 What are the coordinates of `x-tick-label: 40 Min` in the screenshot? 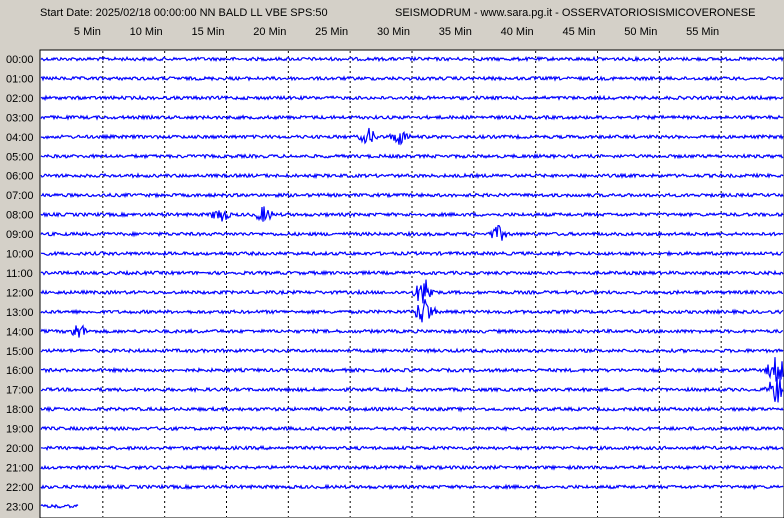 It's located at (517, 32).